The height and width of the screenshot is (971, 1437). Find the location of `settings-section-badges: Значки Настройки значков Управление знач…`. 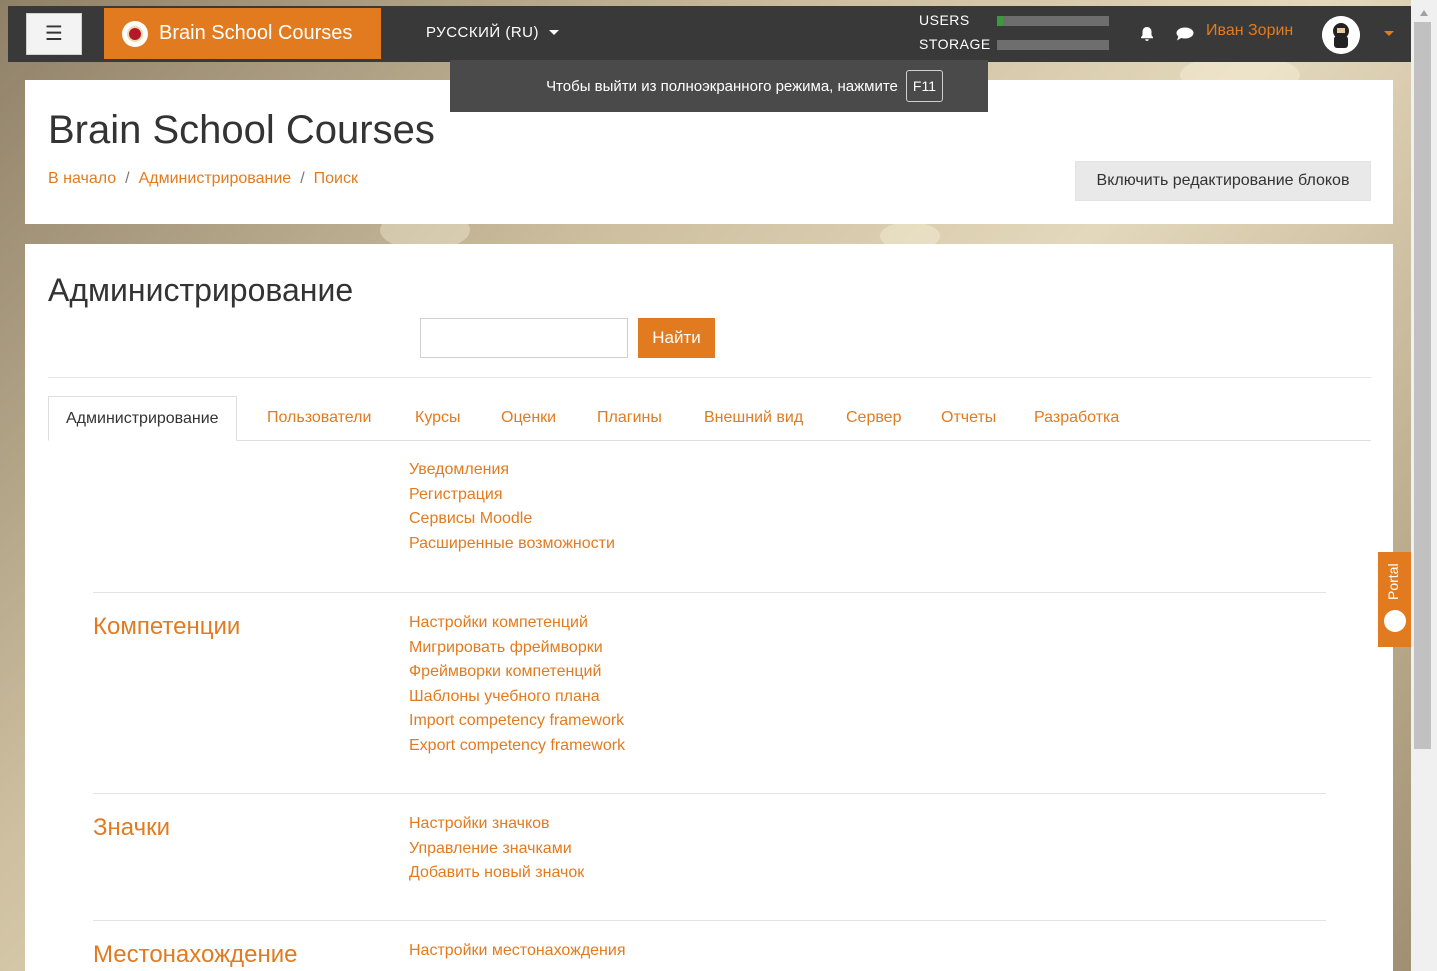

settings-section-badges: Значки Настройки значков Управление знач… is located at coordinates (709, 856).